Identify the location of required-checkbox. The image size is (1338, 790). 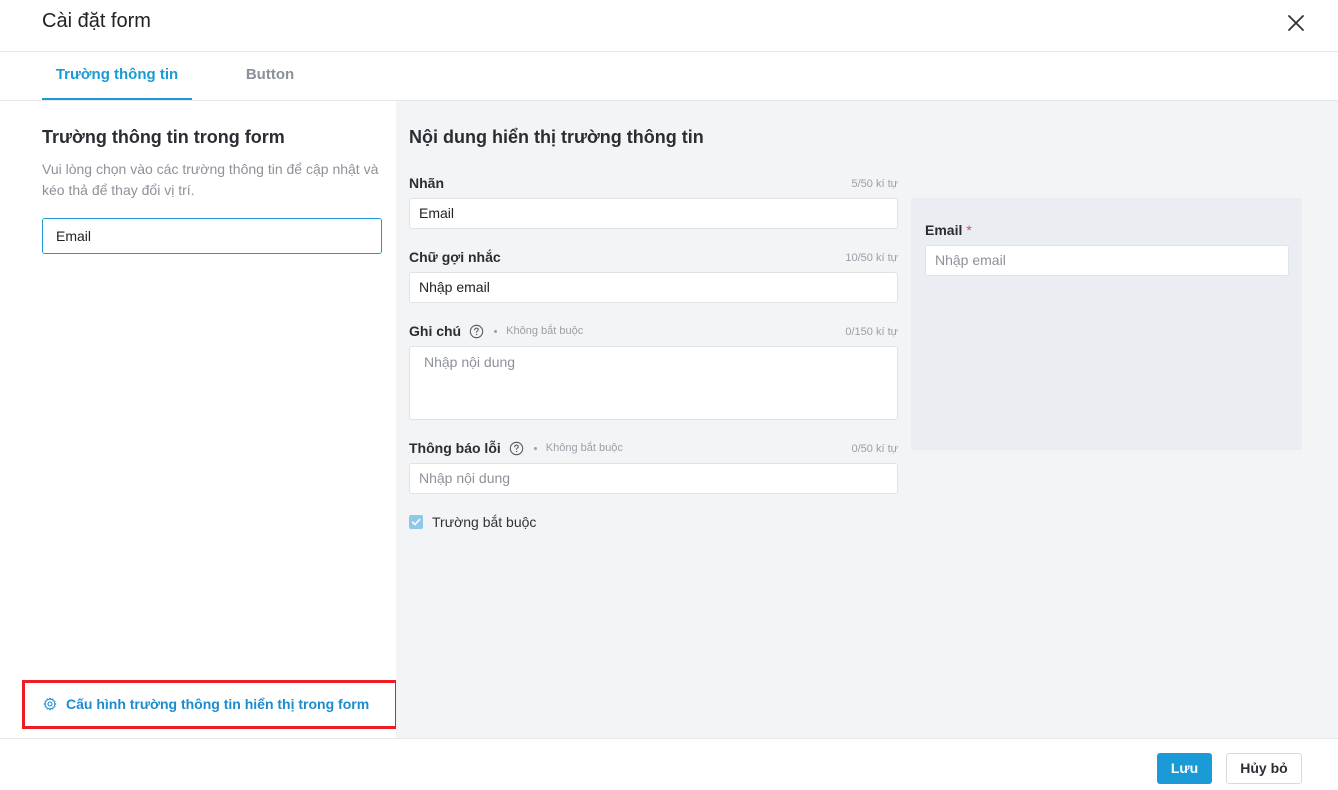
(416, 522).